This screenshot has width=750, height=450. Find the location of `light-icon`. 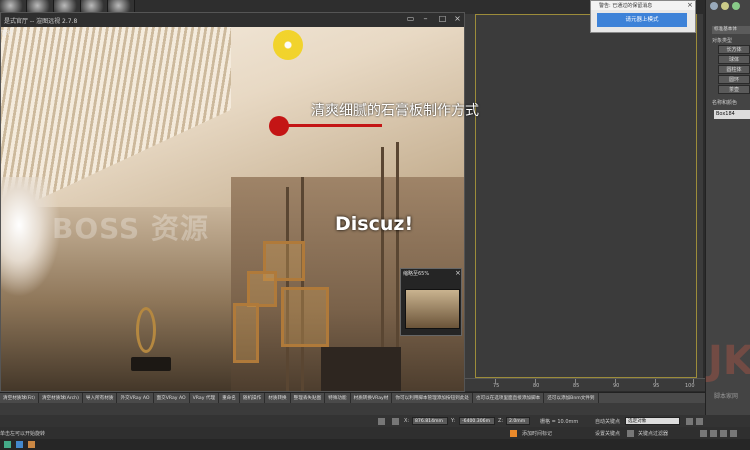

light-icon is located at coordinates (725, 6).